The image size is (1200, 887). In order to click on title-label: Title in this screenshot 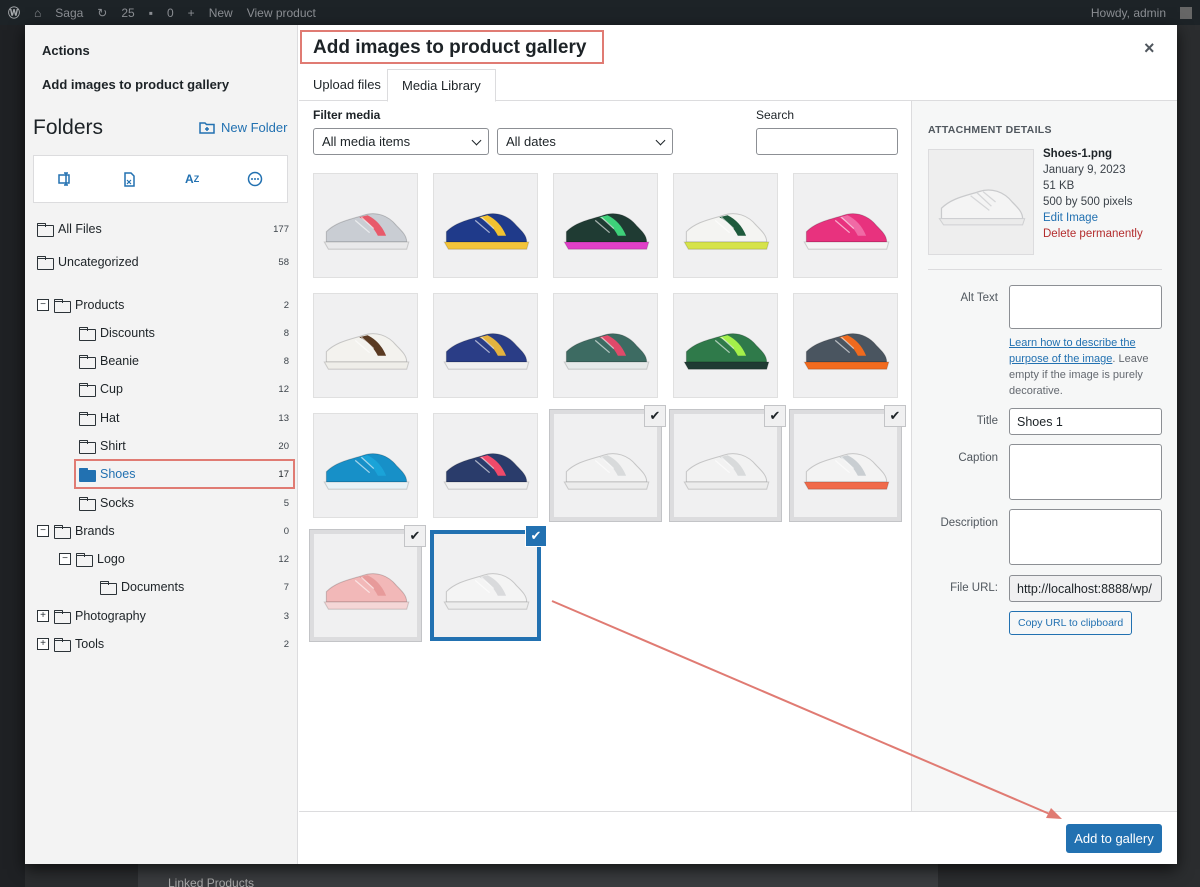, I will do `click(987, 421)`.